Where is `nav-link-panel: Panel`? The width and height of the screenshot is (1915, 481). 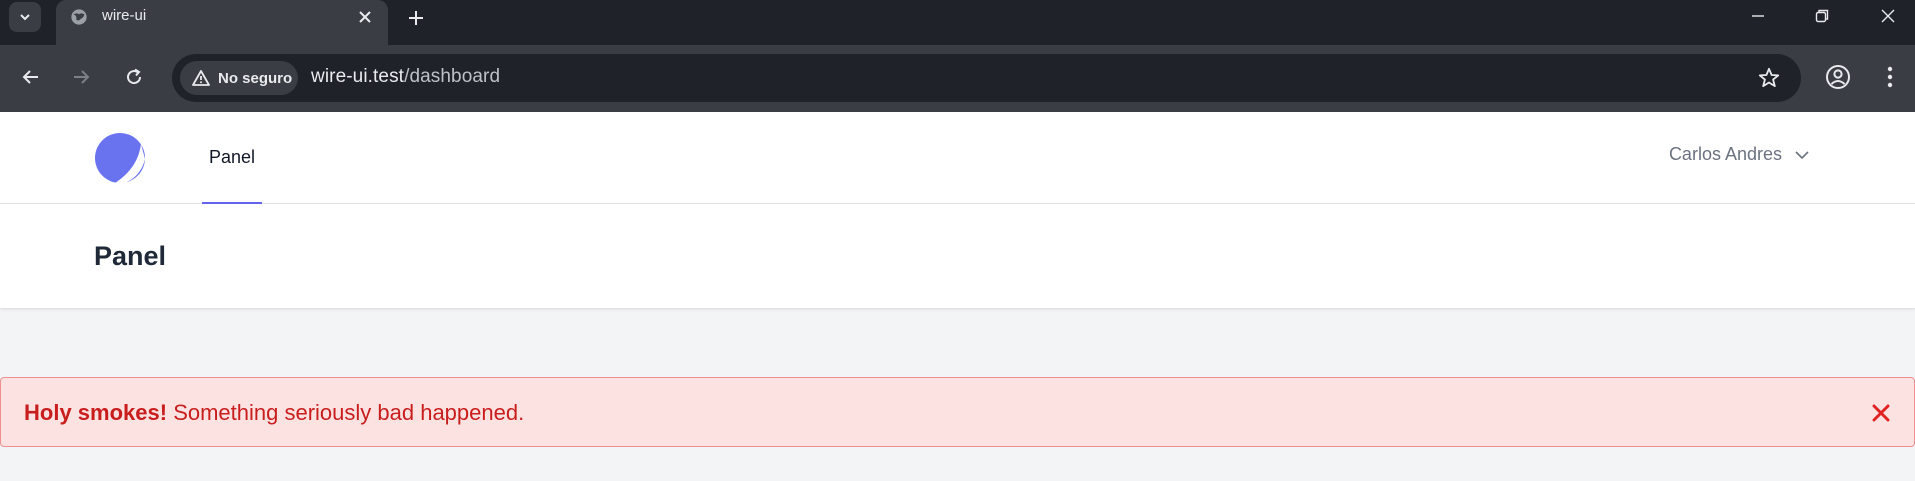 nav-link-panel: Panel is located at coordinates (232, 158).